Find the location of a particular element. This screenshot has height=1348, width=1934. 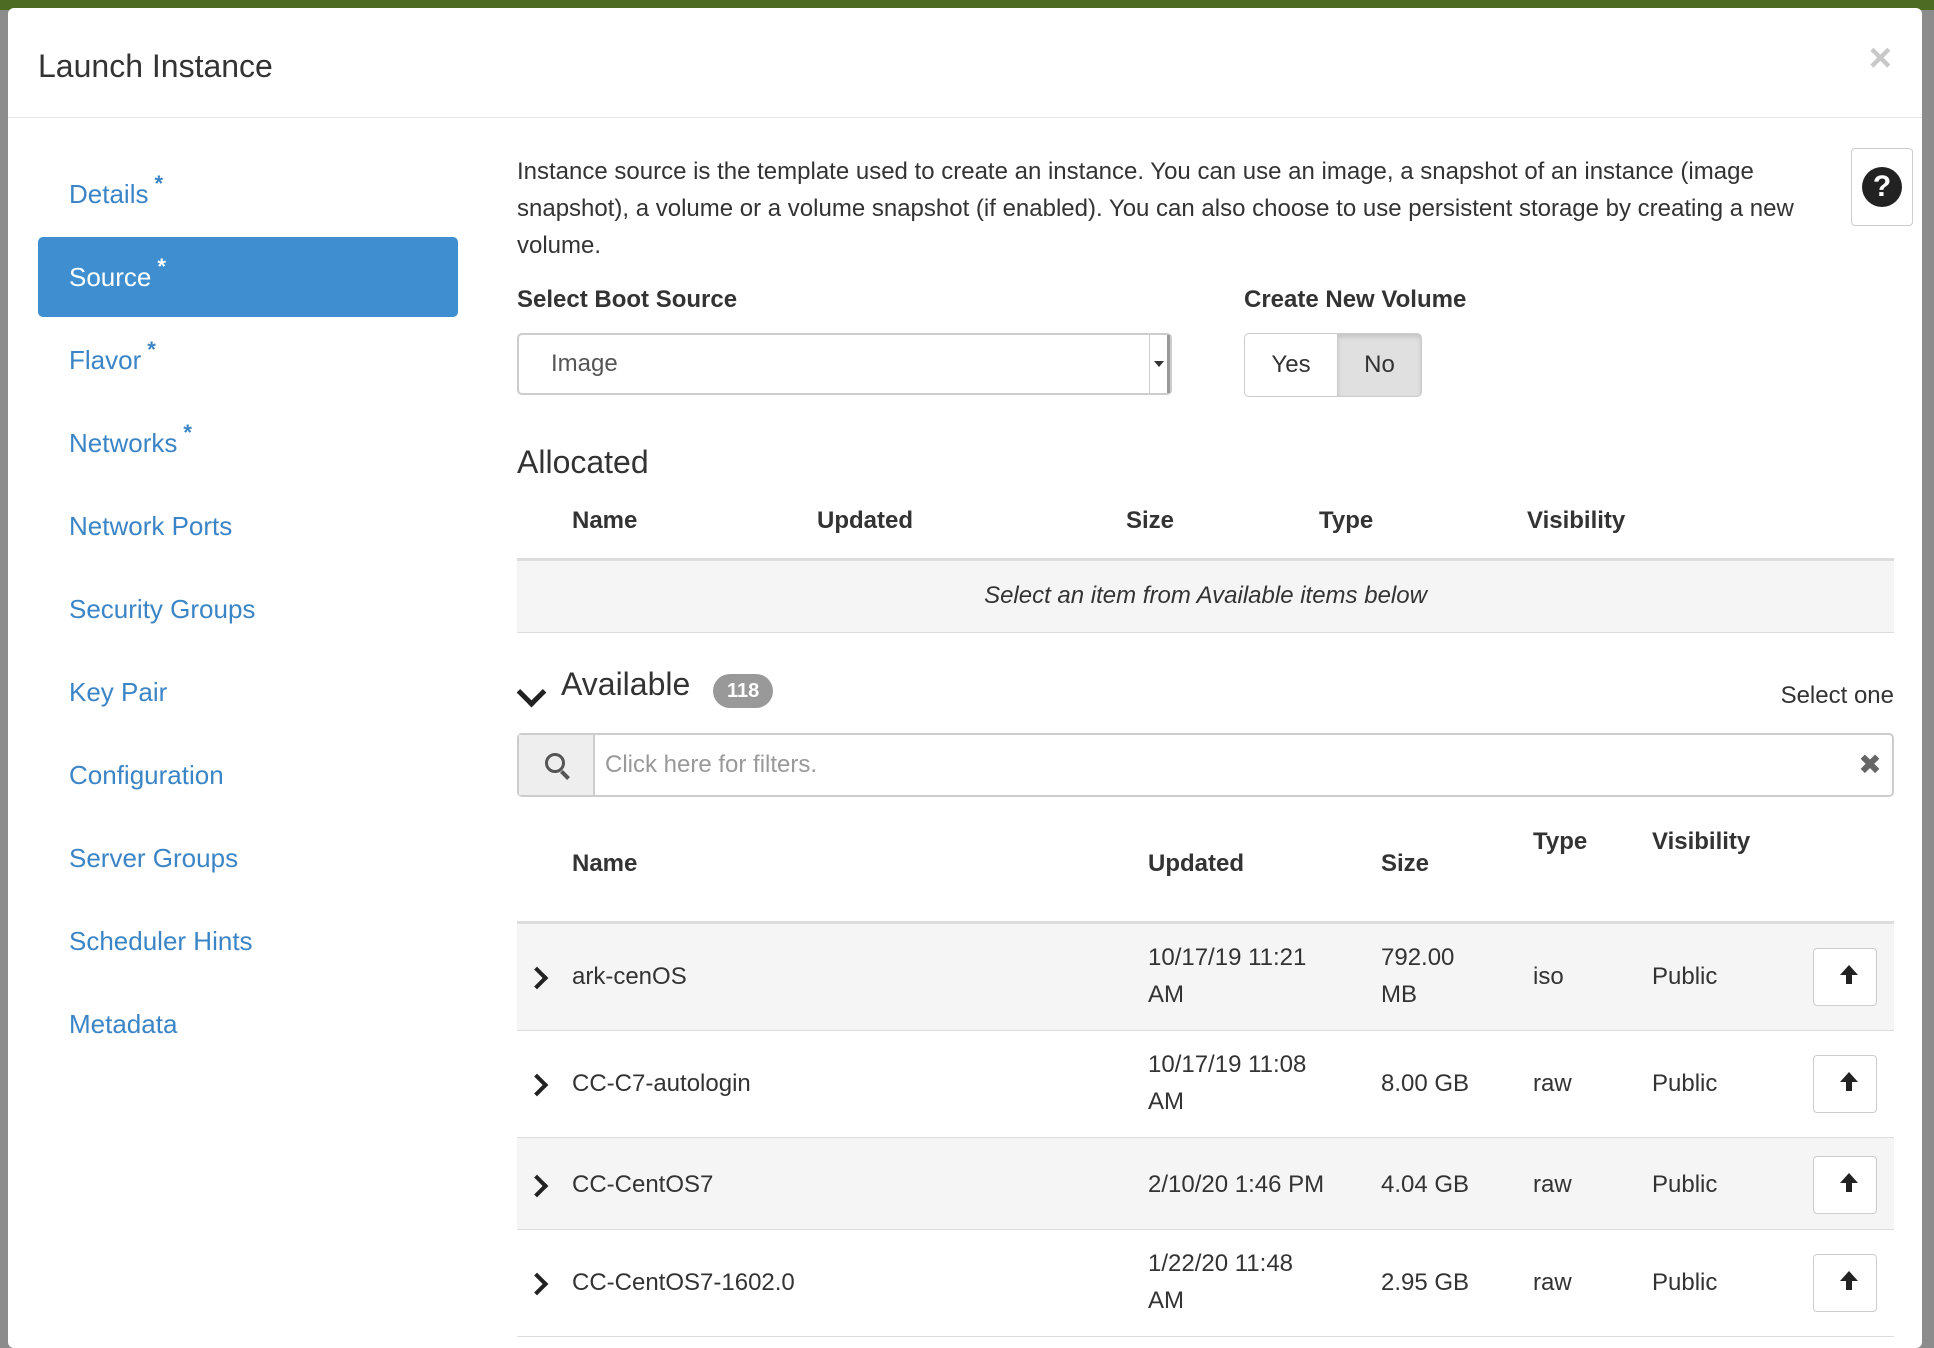

boot-source-label: Select Boot Source is located at coordinates (627, 299).